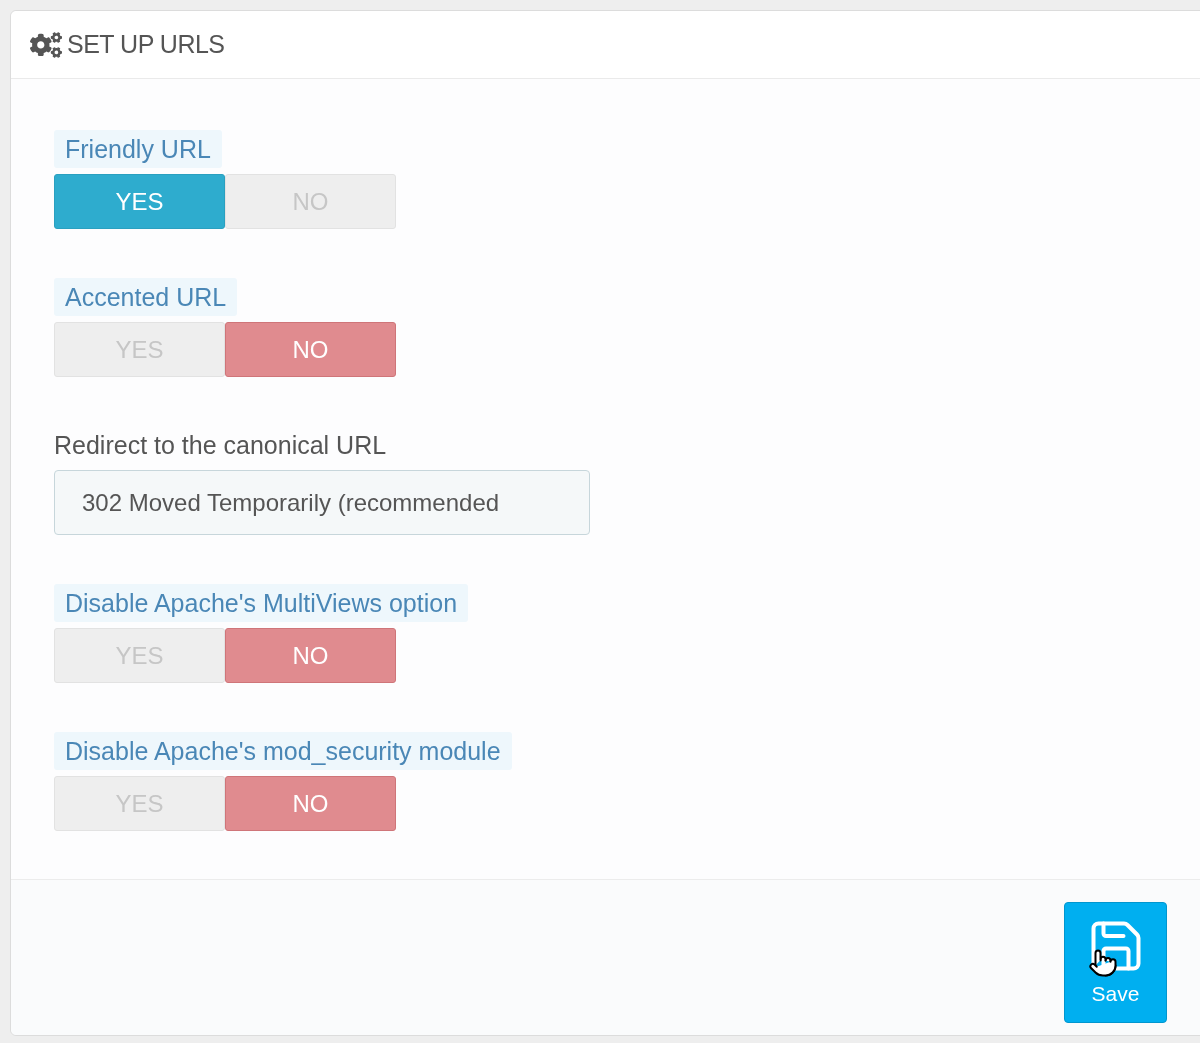 The image size is (1200, 1043). Describe the element at coordinates (1115, 962) in the screenshot. I see `save-button: Save` at that location.